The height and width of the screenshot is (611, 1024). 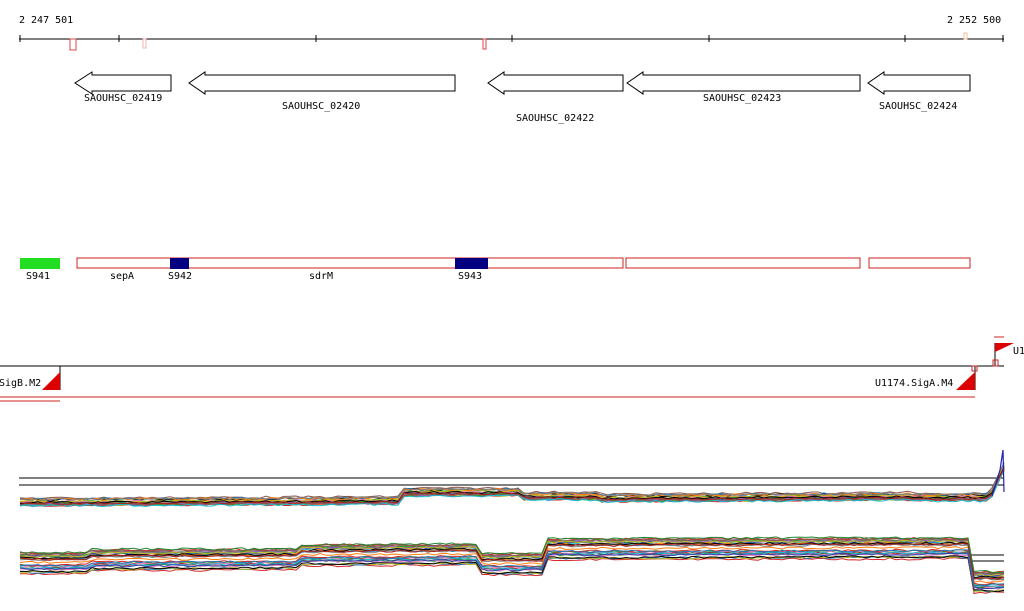 I want to click on annotation-label: sdrM, so click(x=321, y=276).